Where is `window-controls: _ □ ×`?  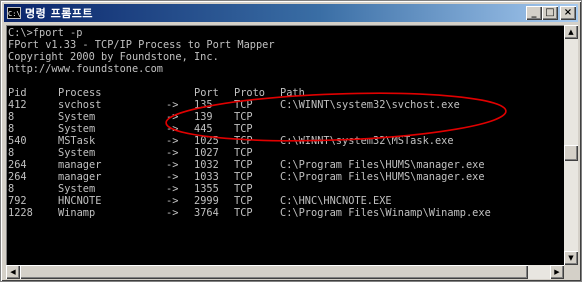 window-controls: _ □ × is located at coordinates (551, 13).